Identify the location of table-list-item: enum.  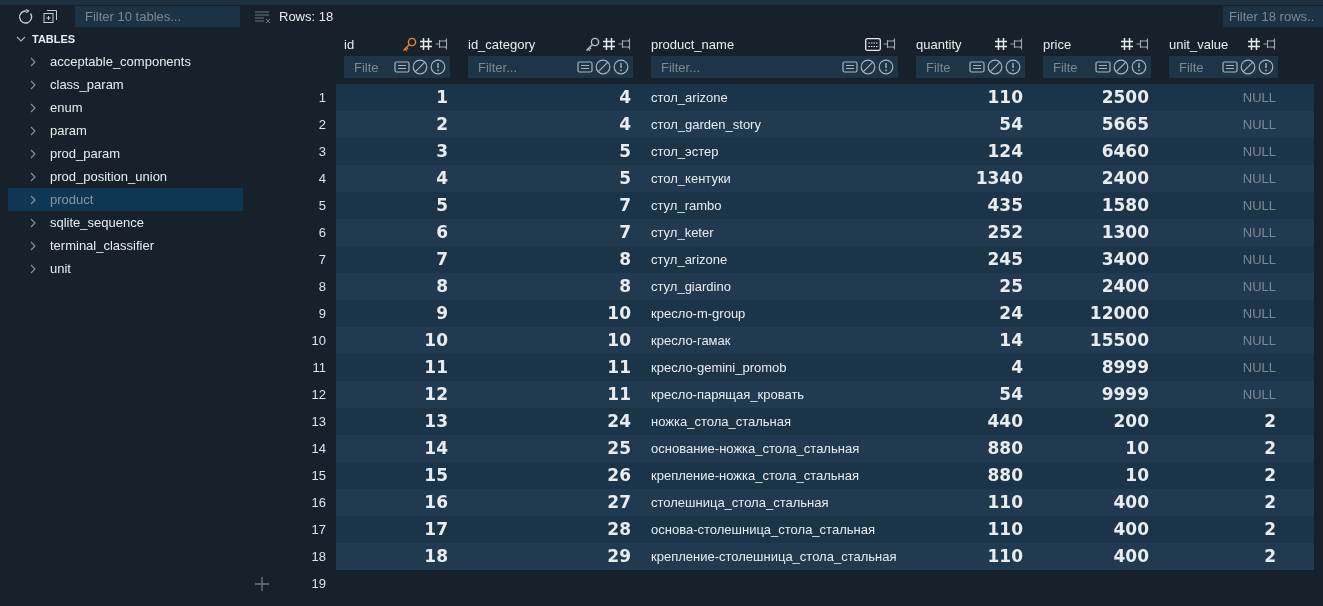
(125, 107).